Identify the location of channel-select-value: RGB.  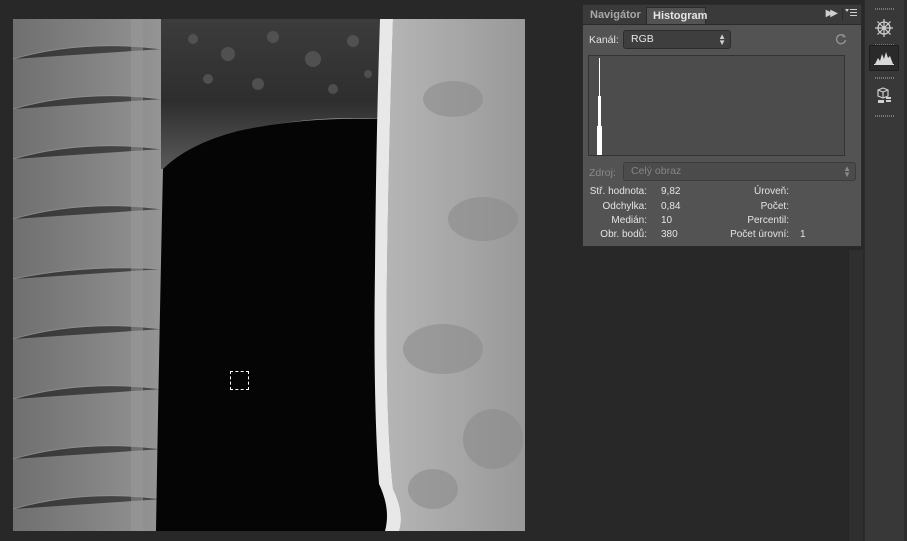
(642, 39).